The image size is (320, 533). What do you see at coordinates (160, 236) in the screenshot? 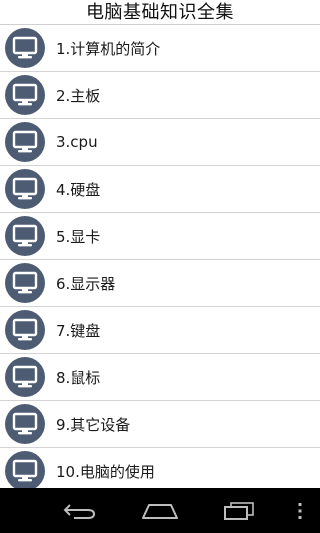
I see `list-item: 5.显卡` at bounding box center [160, 236].